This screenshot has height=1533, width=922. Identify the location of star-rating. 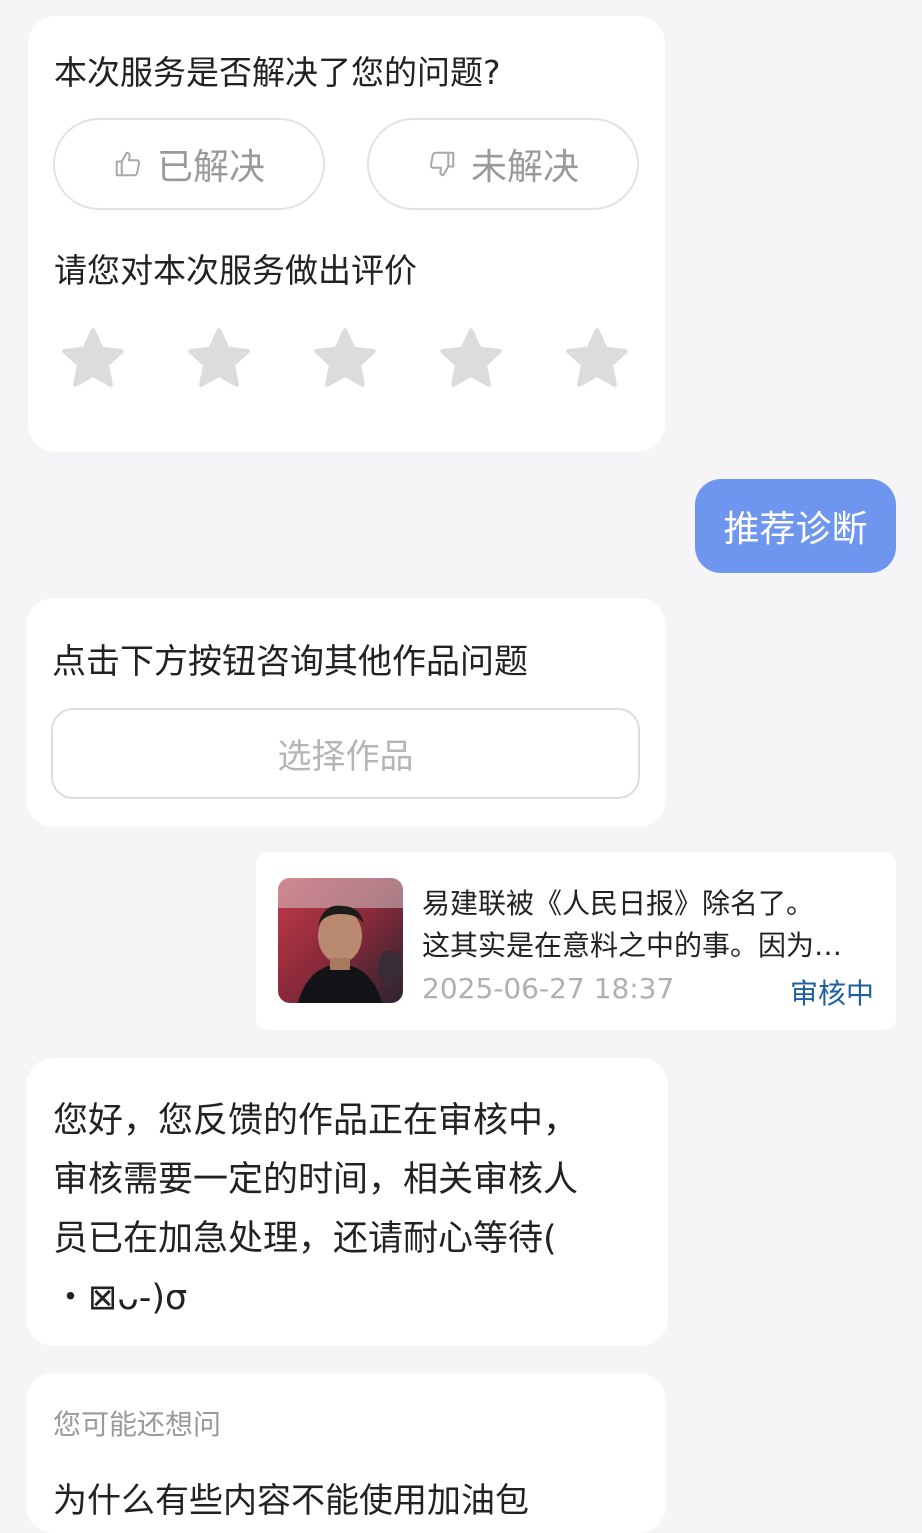
(348, 359).